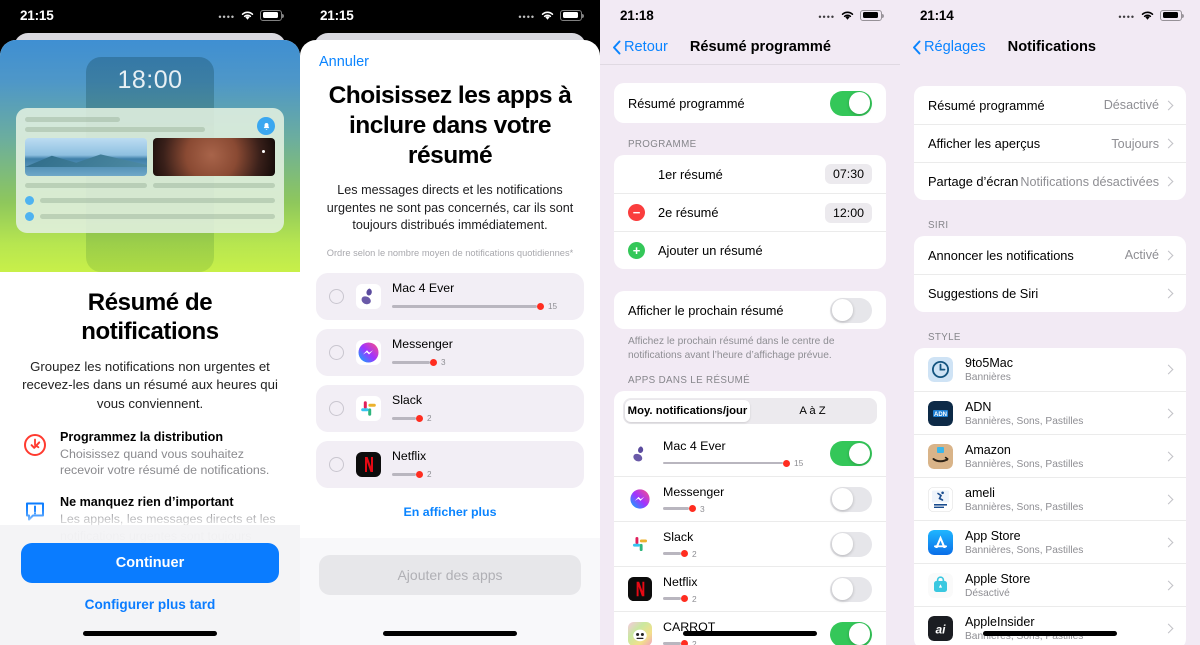 The image size is (1200, 645). Describe the element at coordinates (450, 465) in the screenshot. I see `list-item: Netflix 2` at that location.